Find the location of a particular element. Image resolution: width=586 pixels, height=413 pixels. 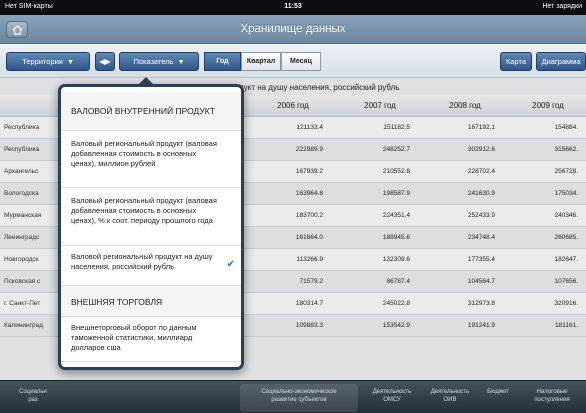

title-bar: Хранилище данных is located at coordinates (293, 29).